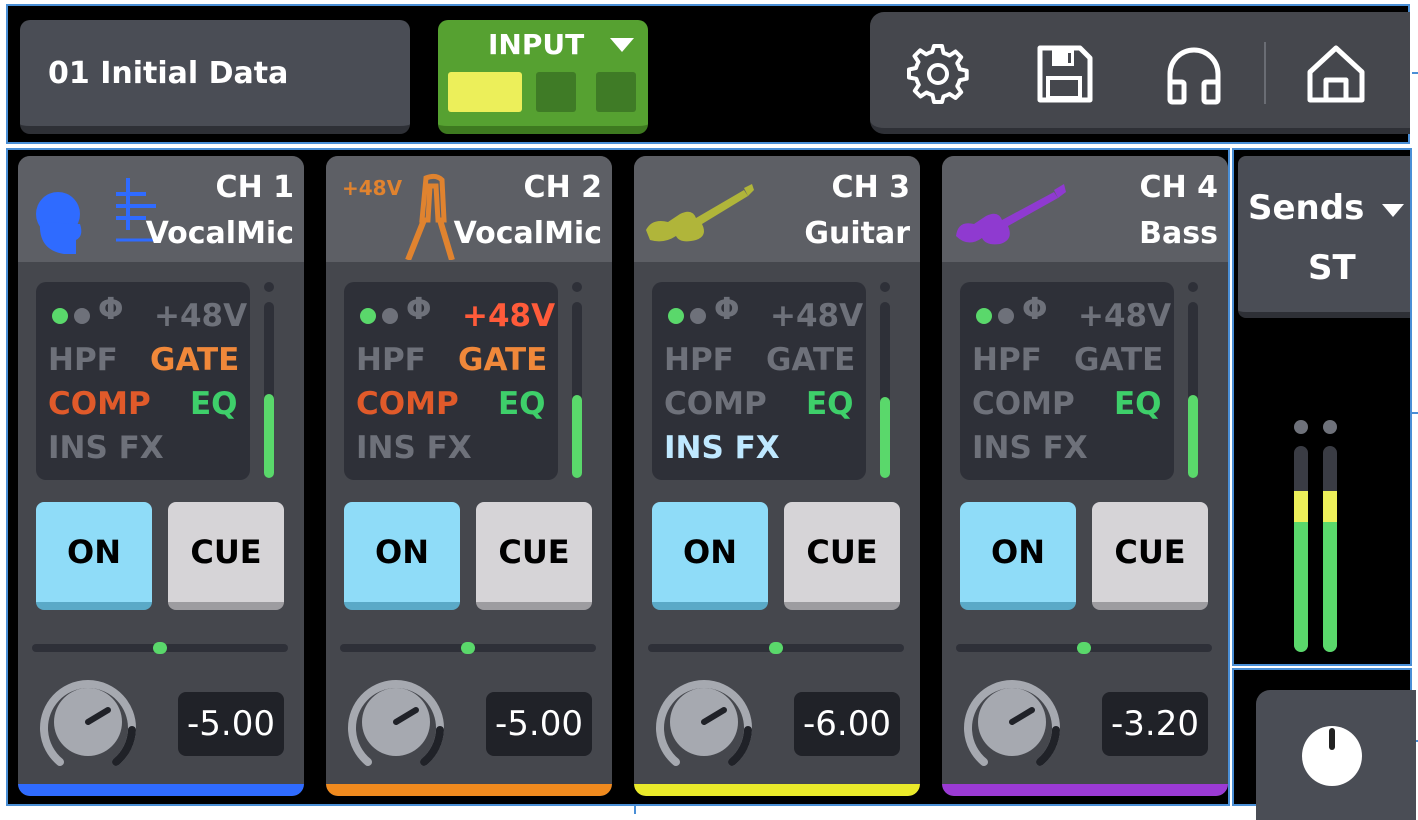  Describe the element at coordinates (168, 73) in the screenshot. I see `scene-label: 01 Initial Data` at that location.